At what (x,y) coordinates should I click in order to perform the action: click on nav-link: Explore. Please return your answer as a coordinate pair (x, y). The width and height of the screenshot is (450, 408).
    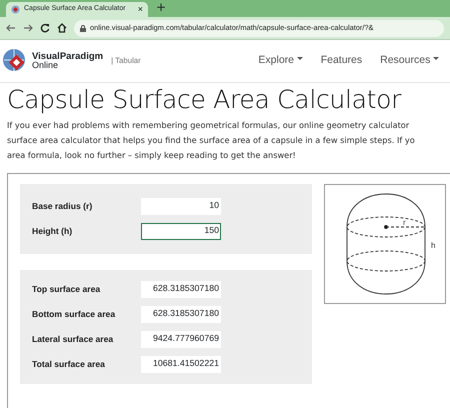
    Looking at the image, I should click on (280, 61).